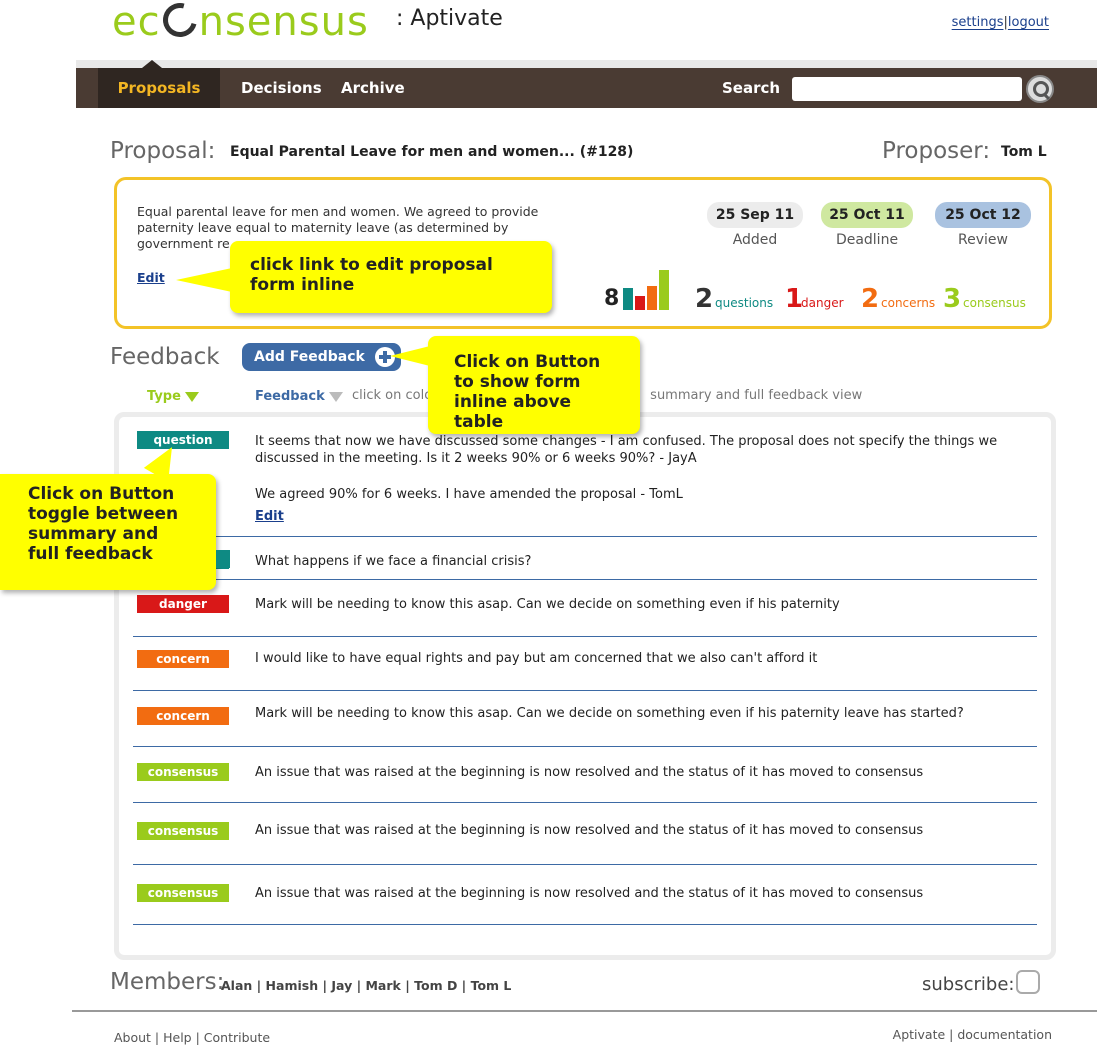 This screenshot has height=1045, width=1097. I want to click on tab-archive: Archive, so click(373, 88).